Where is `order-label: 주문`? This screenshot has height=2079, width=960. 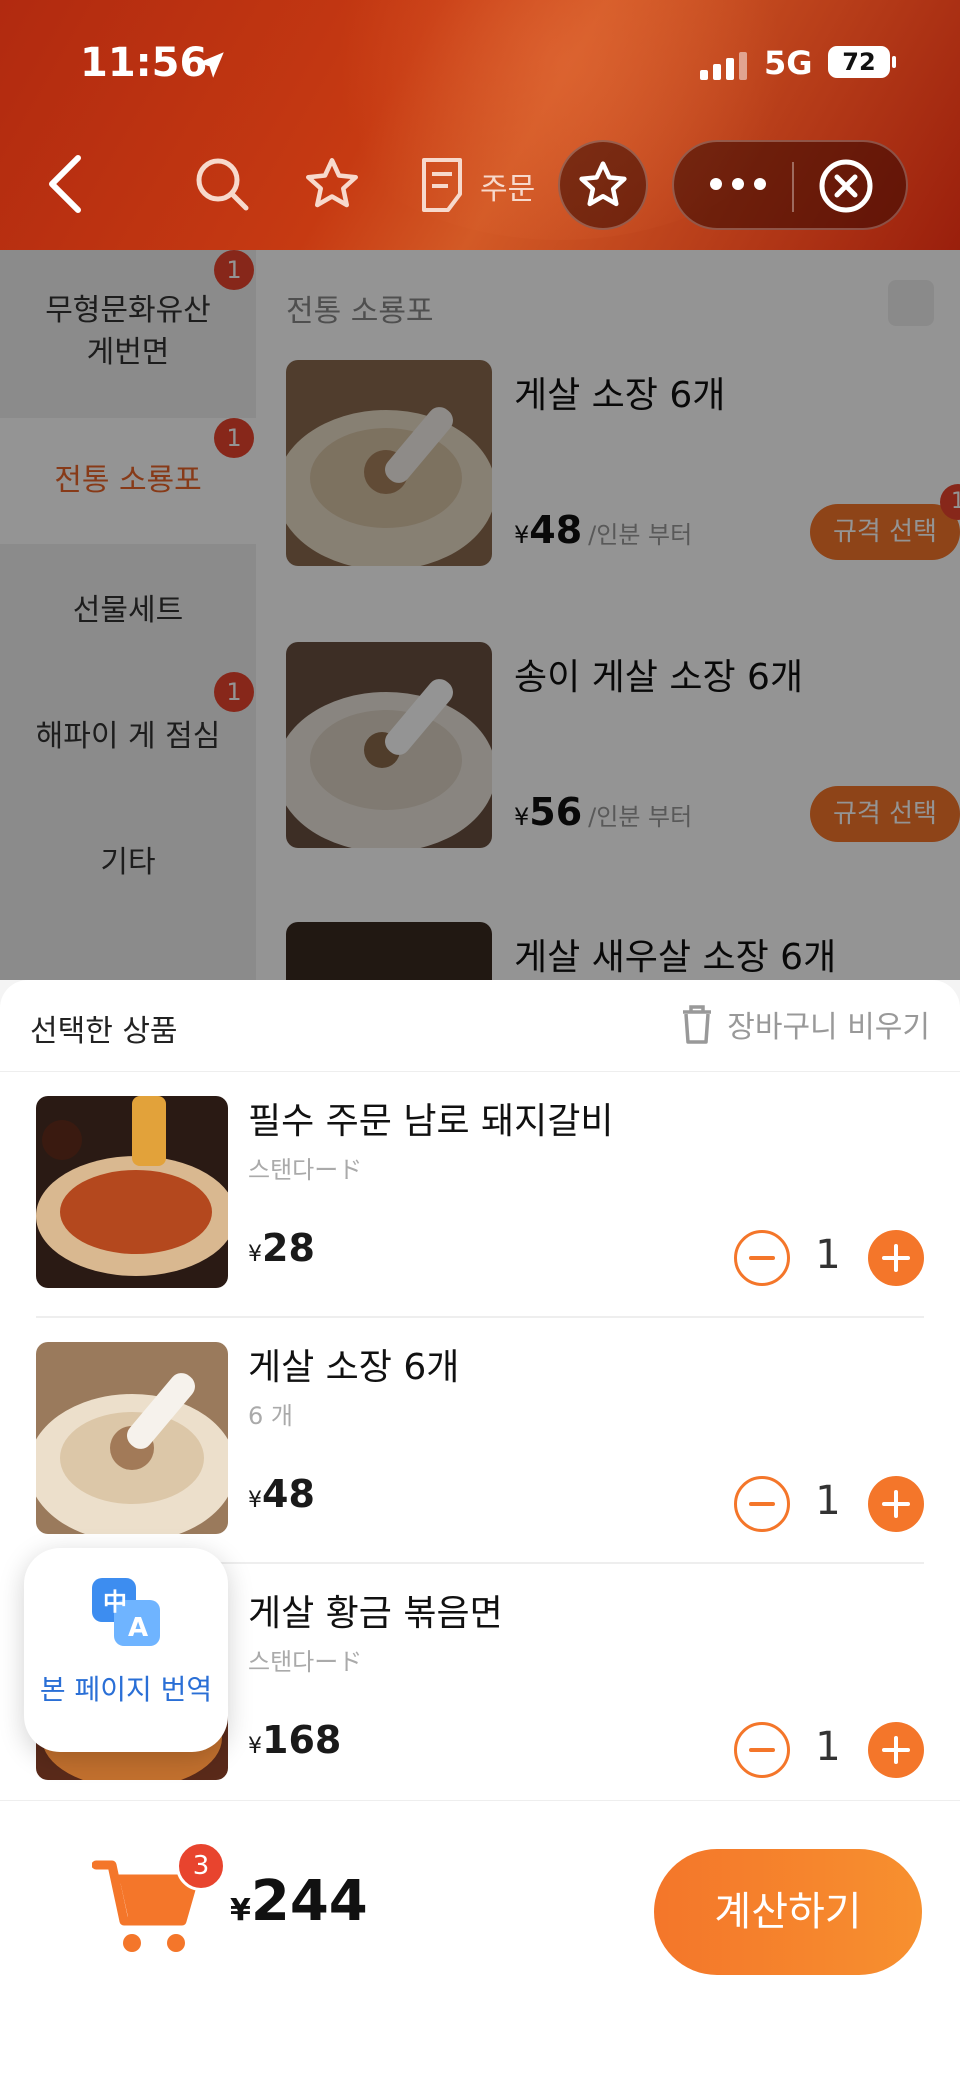
order-label: 주문 is located at coordinates (507, 186).